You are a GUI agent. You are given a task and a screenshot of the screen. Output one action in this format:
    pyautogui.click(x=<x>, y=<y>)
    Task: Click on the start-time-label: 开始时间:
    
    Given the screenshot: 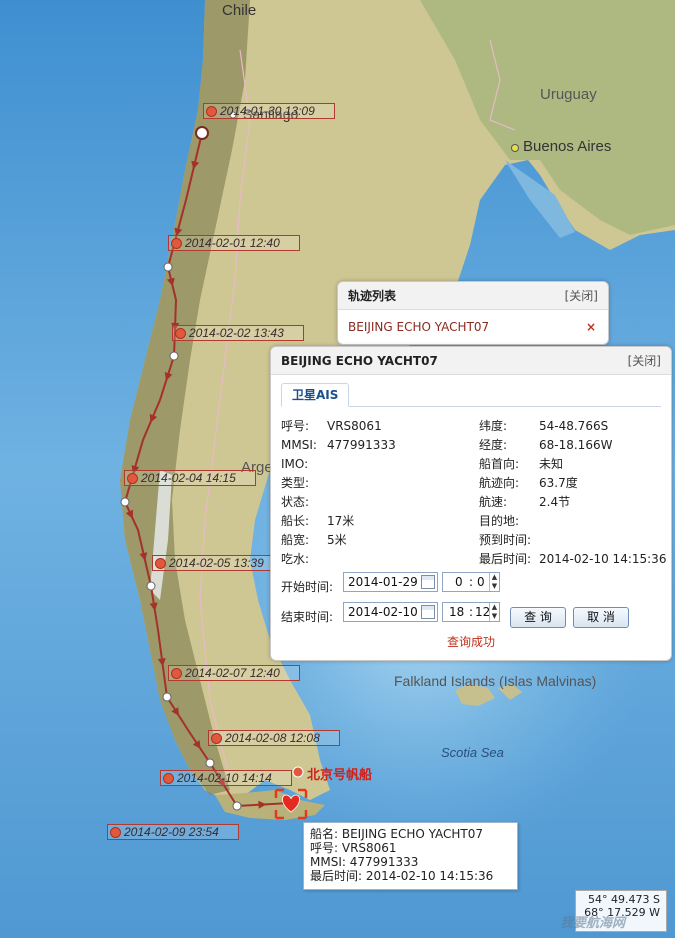 What is the action you would take?
    pyautogui.click(x=307, y=587)
    